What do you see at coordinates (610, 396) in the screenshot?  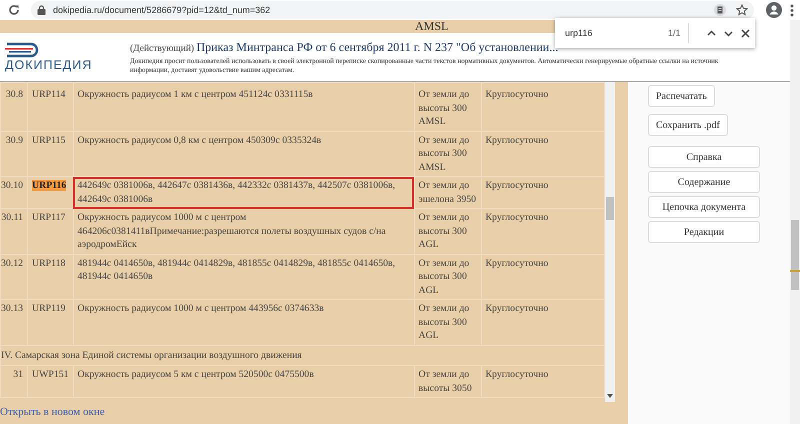 I see `scroll-down-icon` at bounding box center [610, 396].